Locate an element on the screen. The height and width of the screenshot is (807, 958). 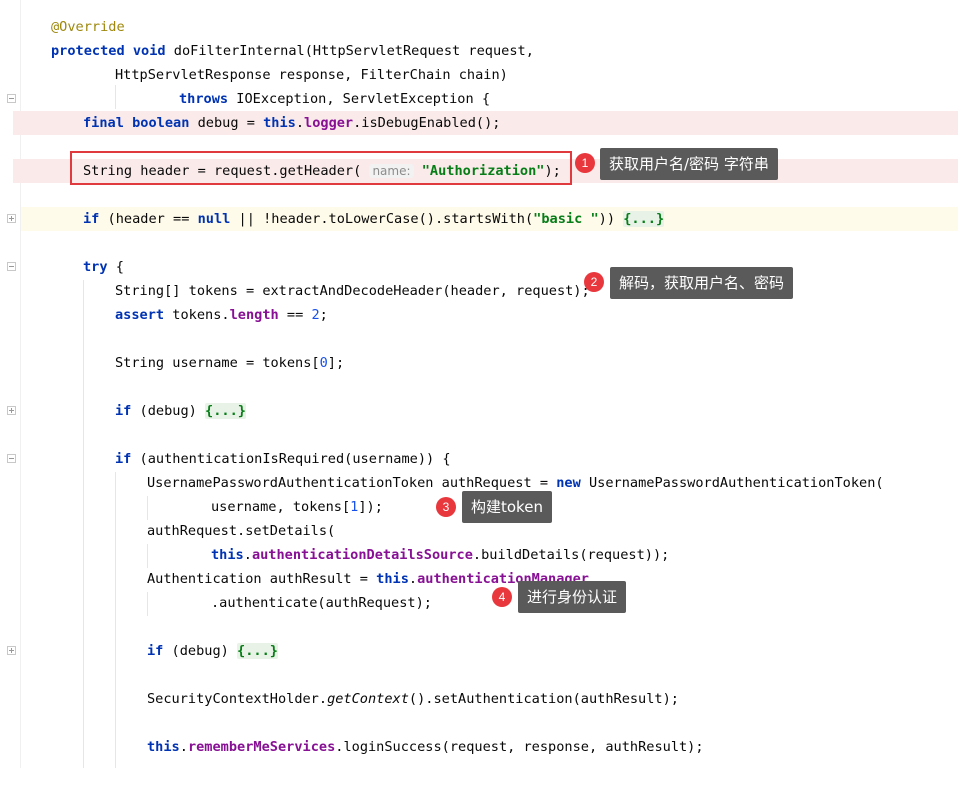
callout-label-1: 获取用户名/密码 字符串 is located at coordinates (689, 164).